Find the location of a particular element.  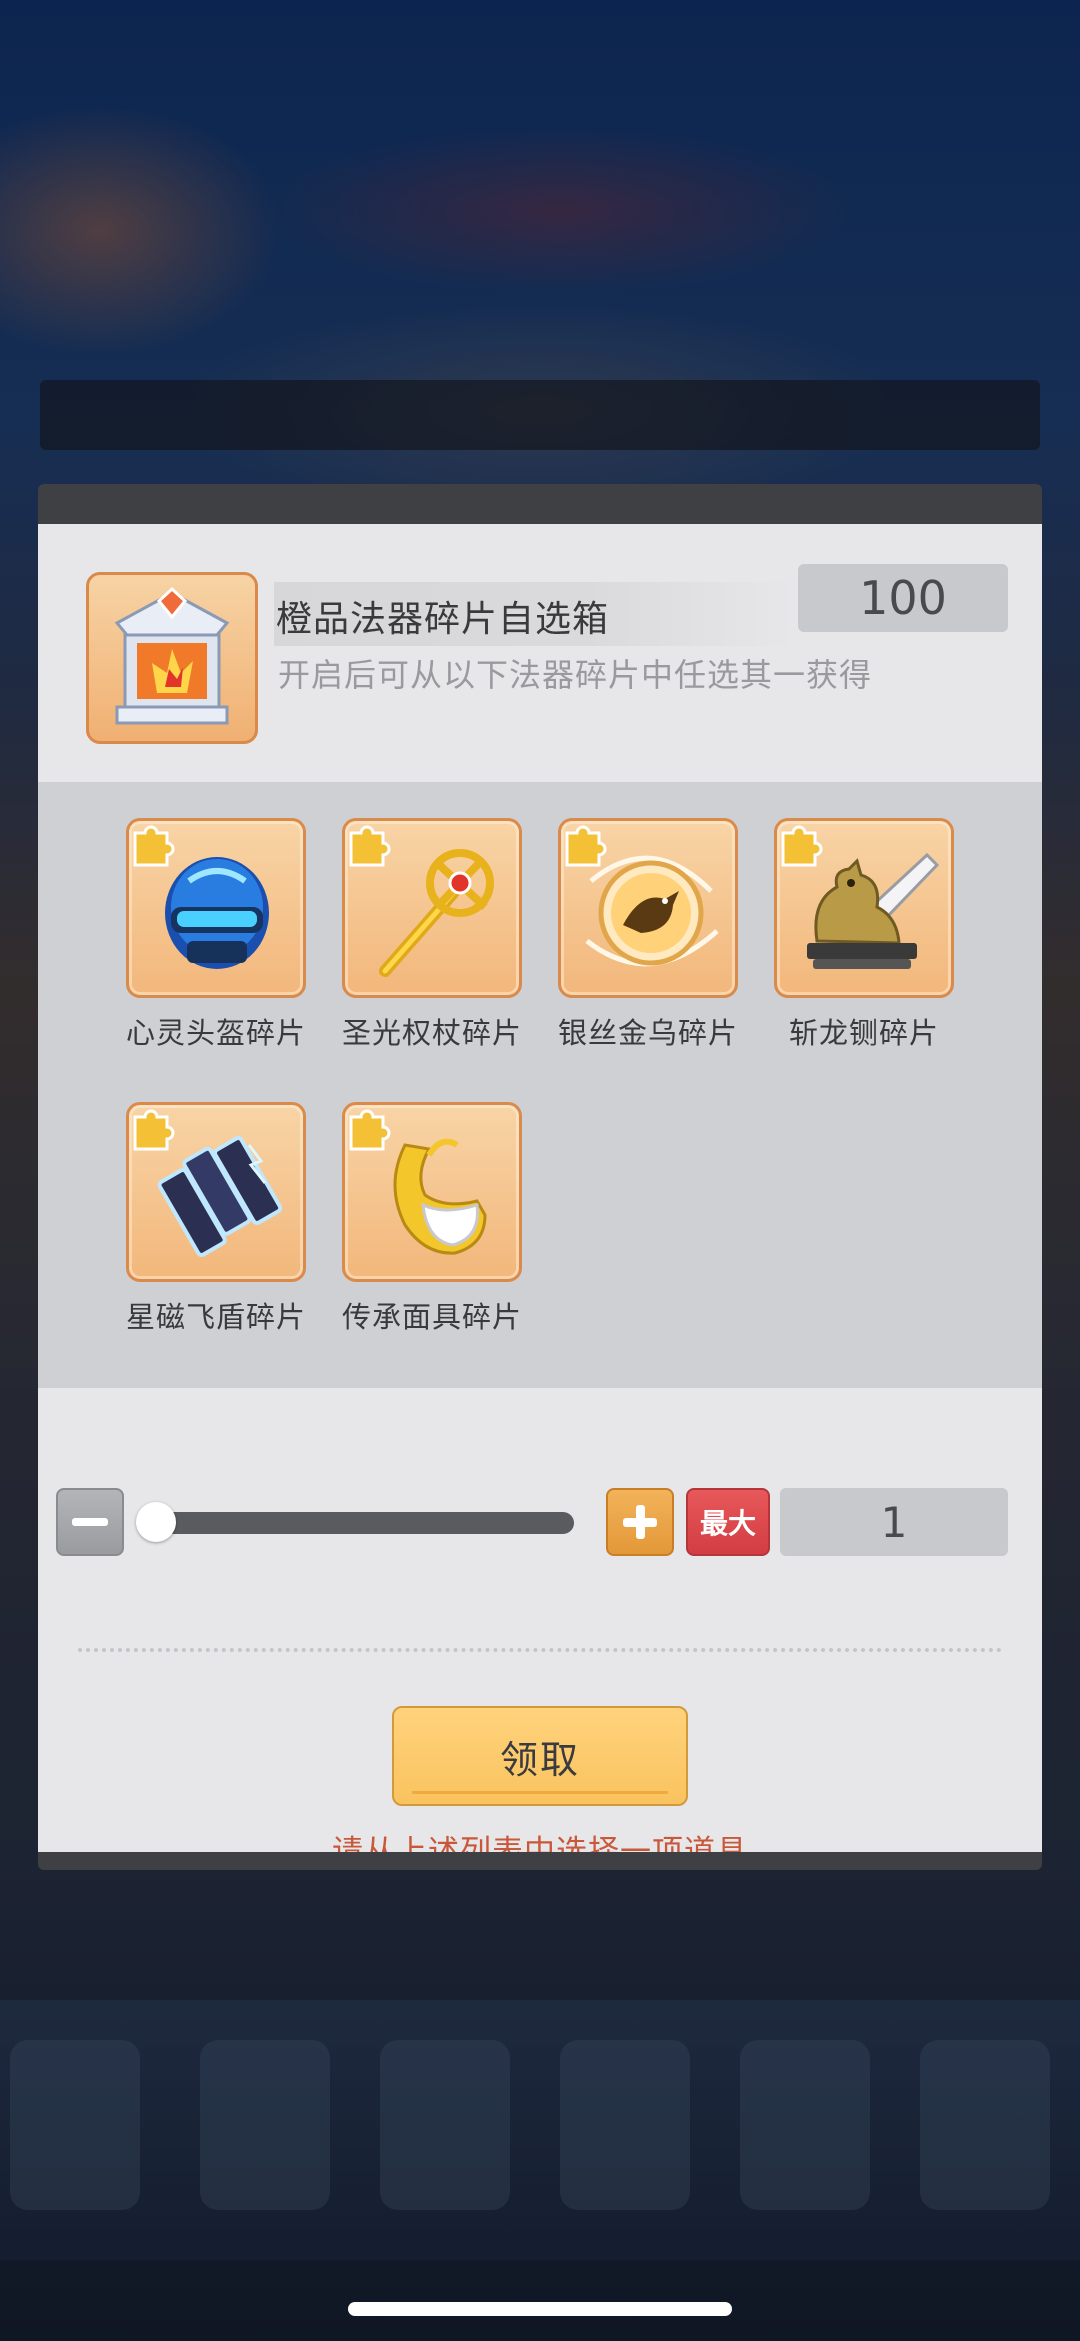

increase-button is located at coordinates (640, 1522).